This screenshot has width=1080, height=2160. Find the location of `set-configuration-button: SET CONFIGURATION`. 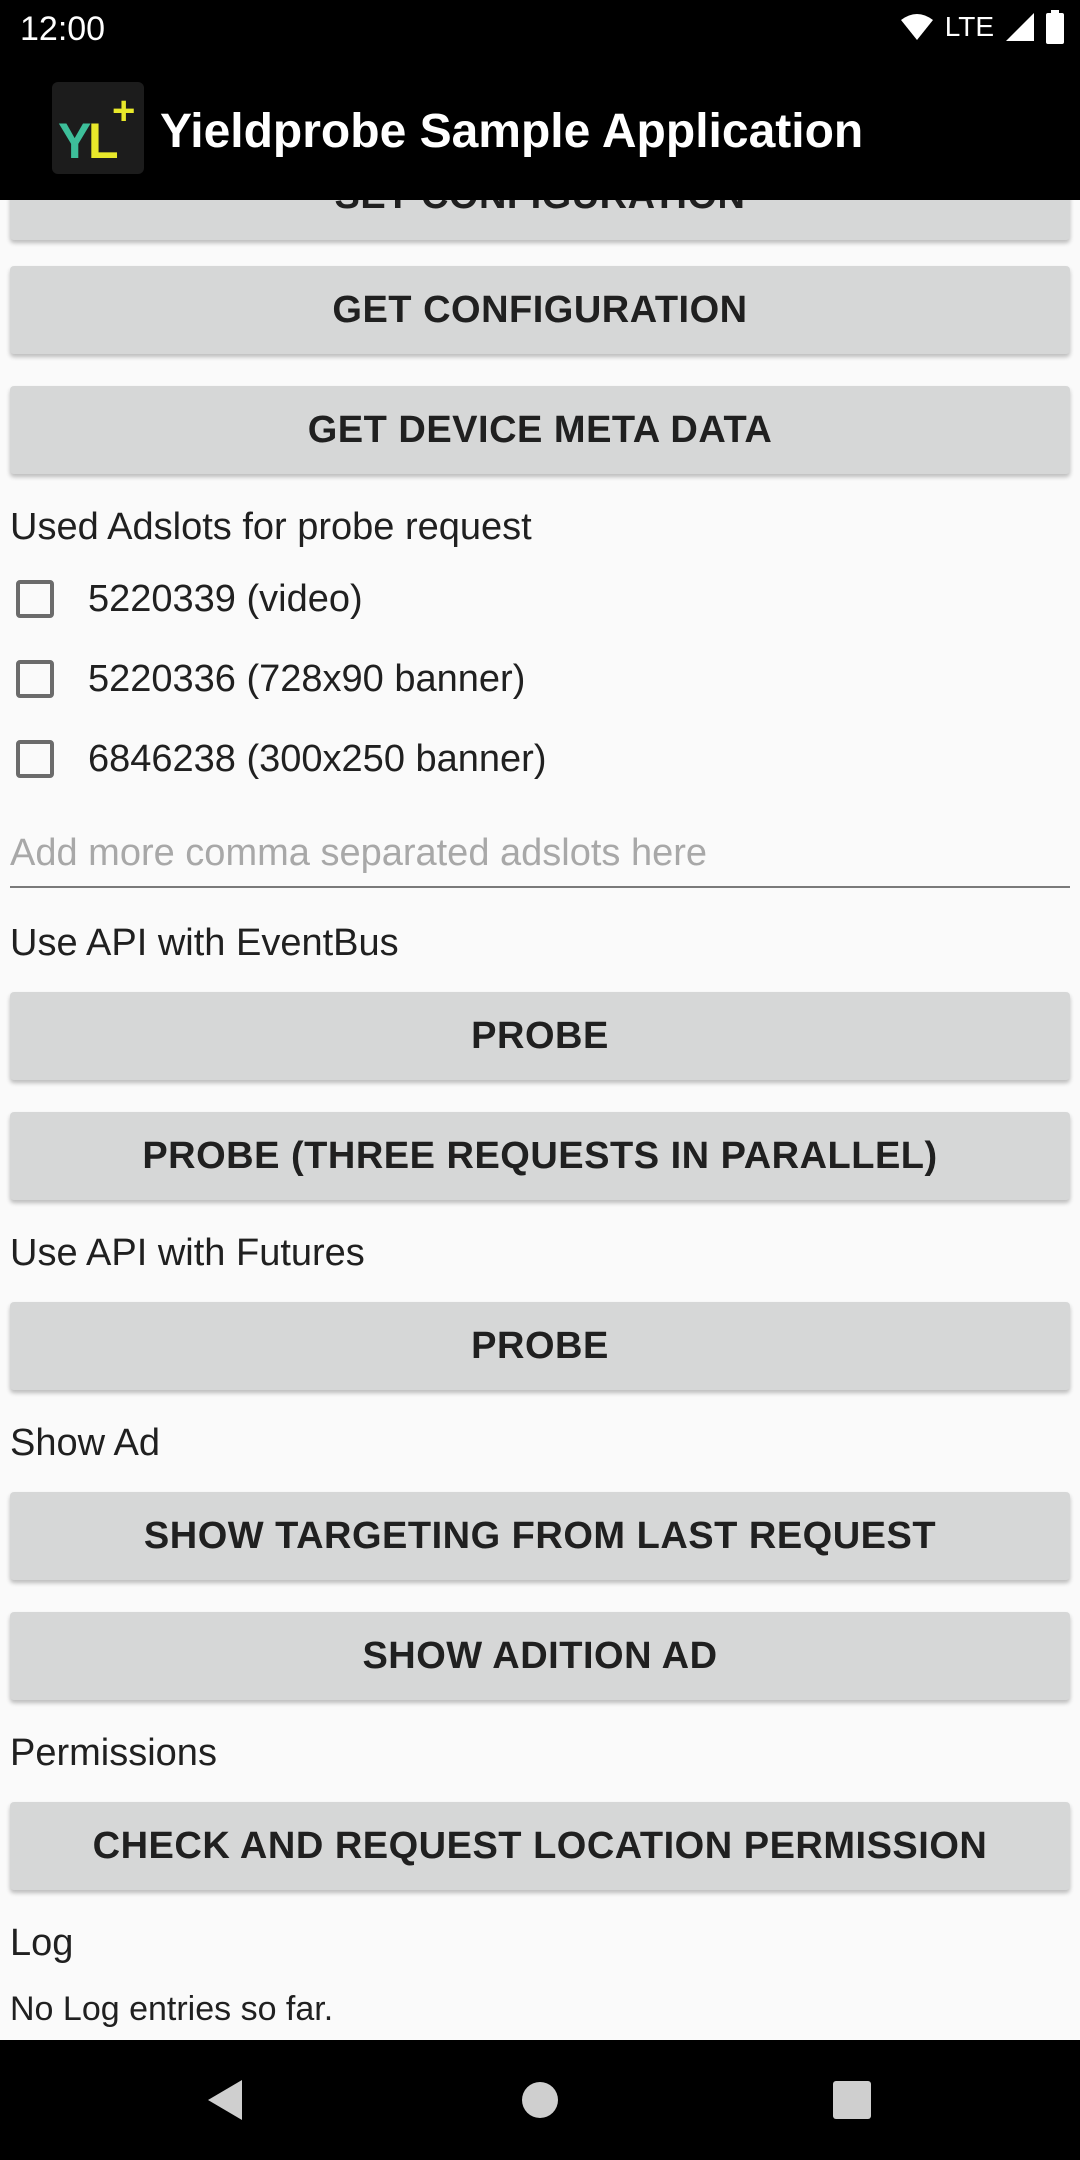

set-configuration-button: SET CONFIGURATION is located at coordinates (540, 220).